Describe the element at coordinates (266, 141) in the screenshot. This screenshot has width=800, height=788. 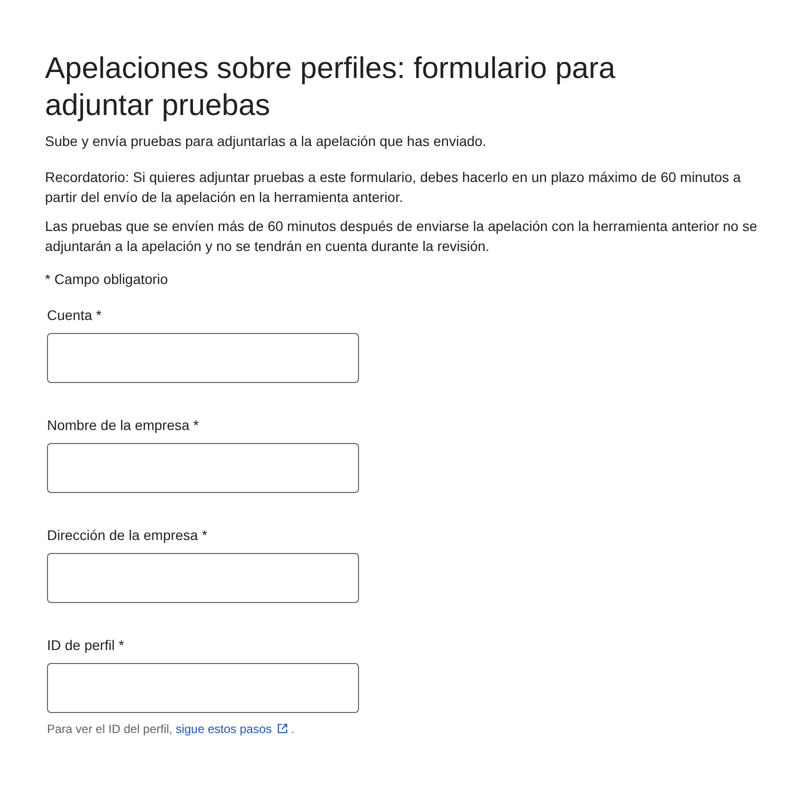
I see `page-subtitle: Sube y envía pruebas para adjuntarlas a la apelación que has enviado.` at that location.